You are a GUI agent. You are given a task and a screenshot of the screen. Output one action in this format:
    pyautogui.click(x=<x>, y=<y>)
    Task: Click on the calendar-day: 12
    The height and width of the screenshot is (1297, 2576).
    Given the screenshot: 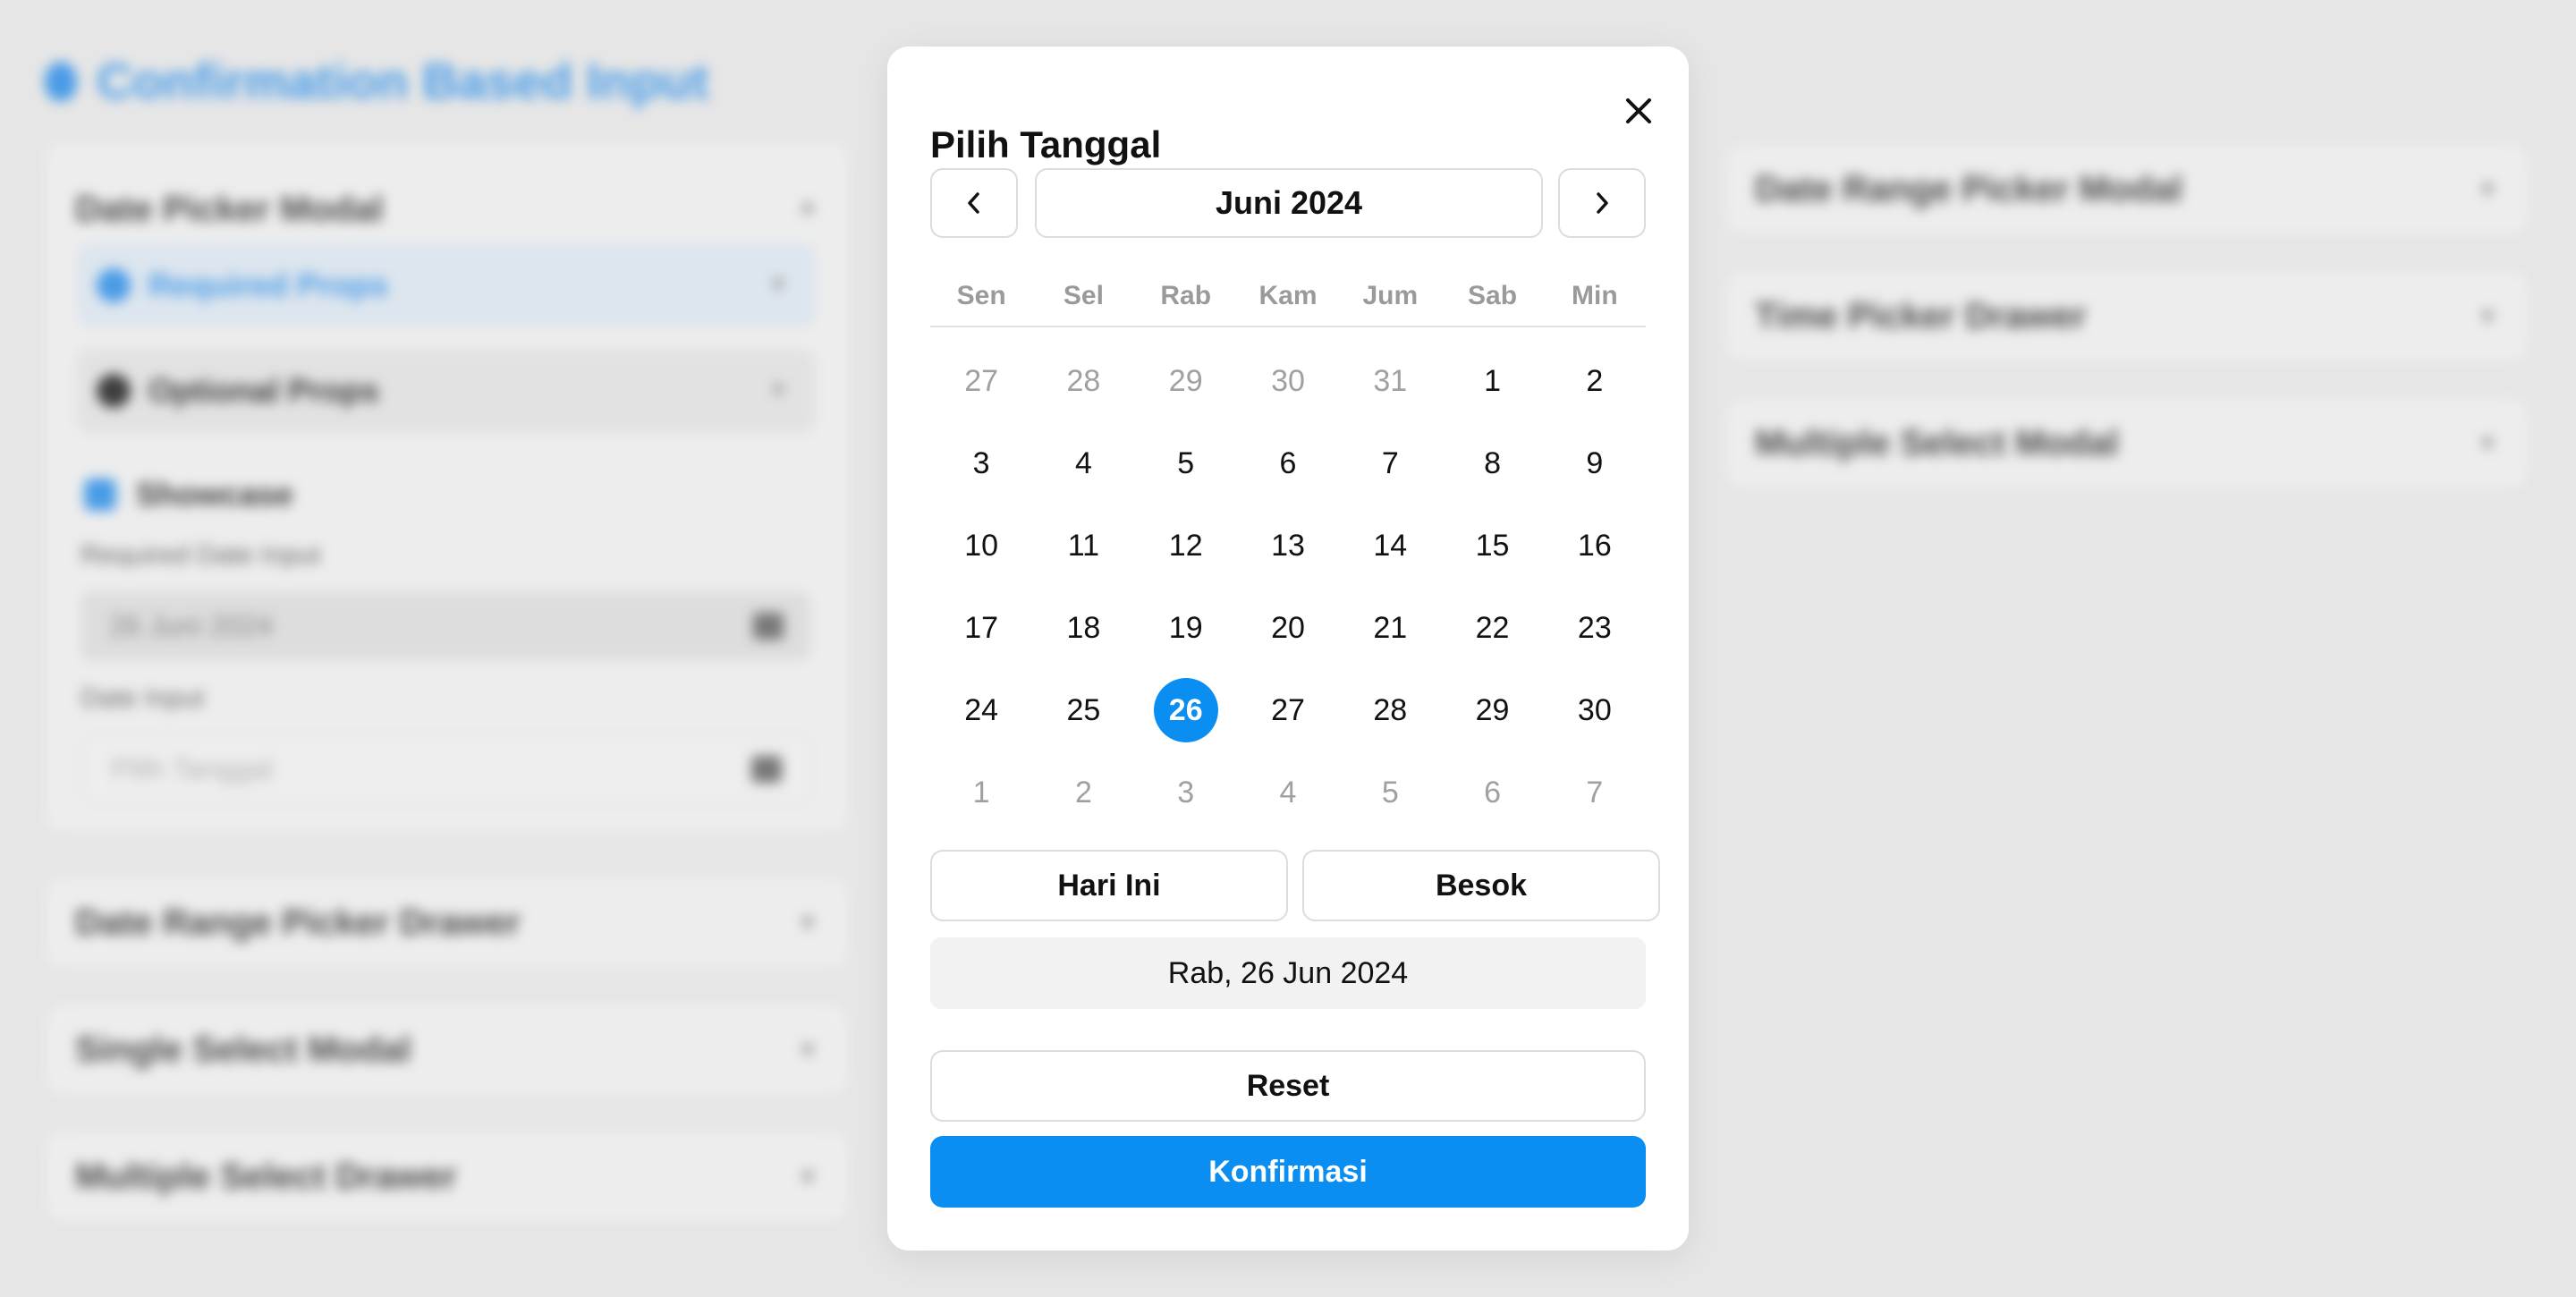 What is the action you would take?
    pyautogui.click(x=1186, y=545)
    